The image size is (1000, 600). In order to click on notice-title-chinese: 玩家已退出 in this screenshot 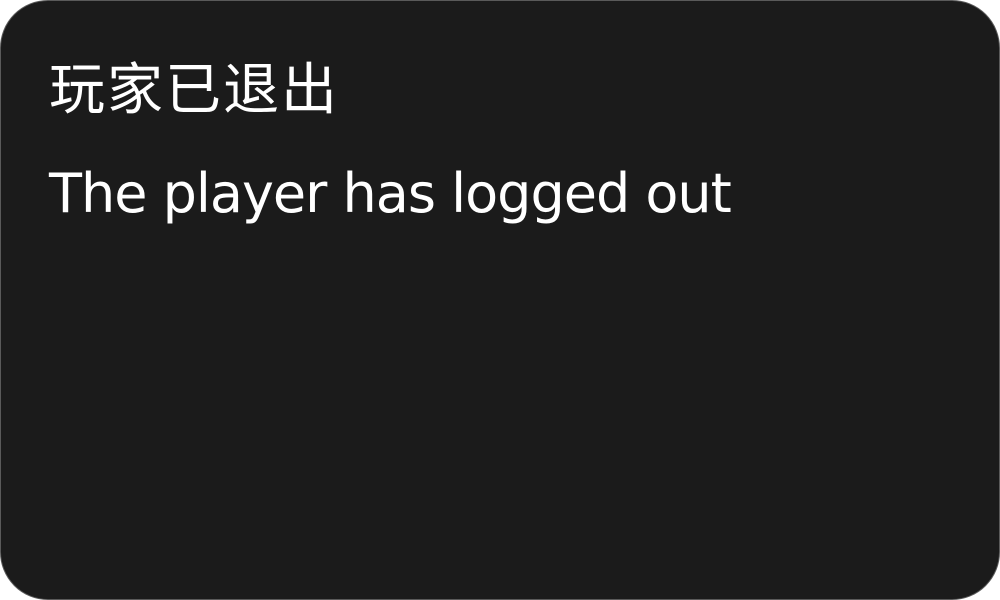, I will do `click(194, 90)`.